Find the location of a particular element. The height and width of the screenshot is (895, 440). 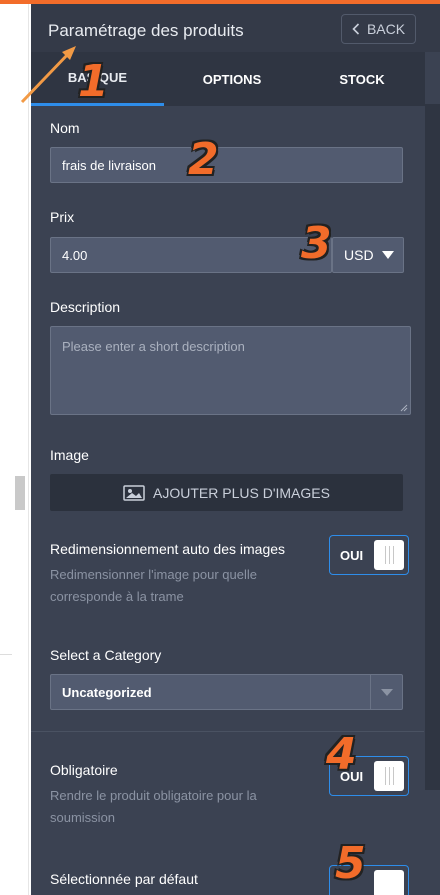

panel-title: Paramétrage des produits is located at coordinates (146, 30).